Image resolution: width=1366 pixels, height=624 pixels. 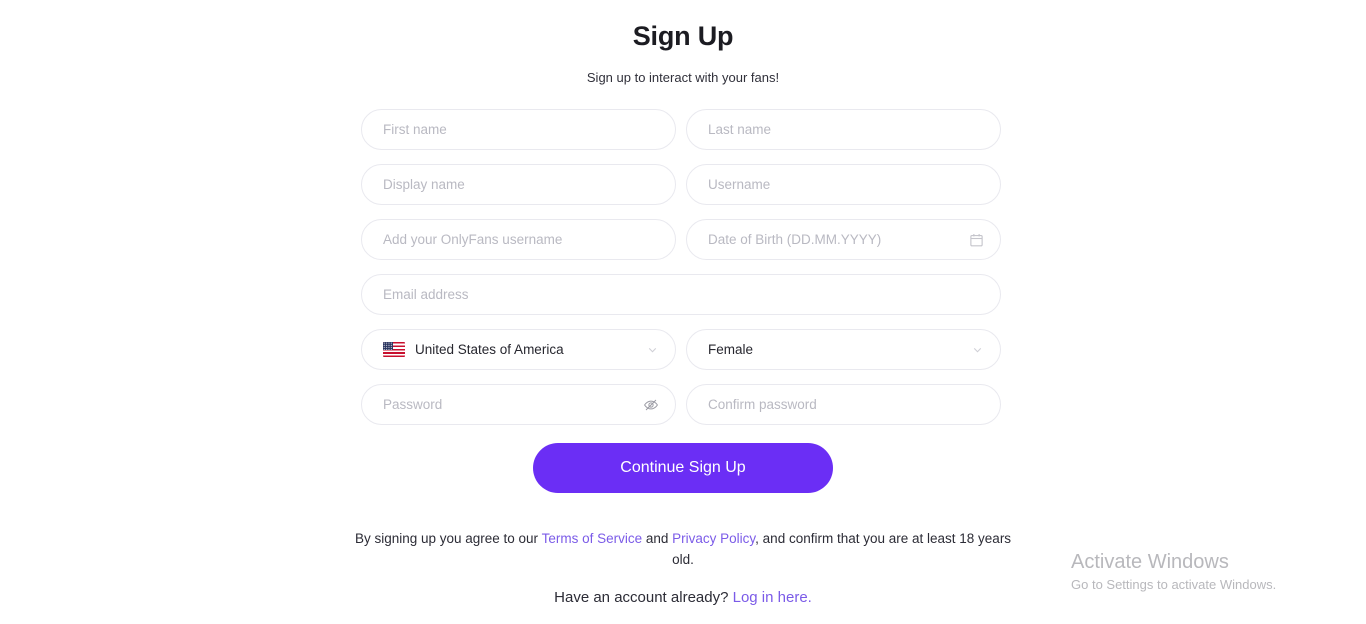 What do you see at coordinates (641, 597) in the screenshot?
I see `login-prompt-text: Have an account already?` at bounding box center [641, 597].